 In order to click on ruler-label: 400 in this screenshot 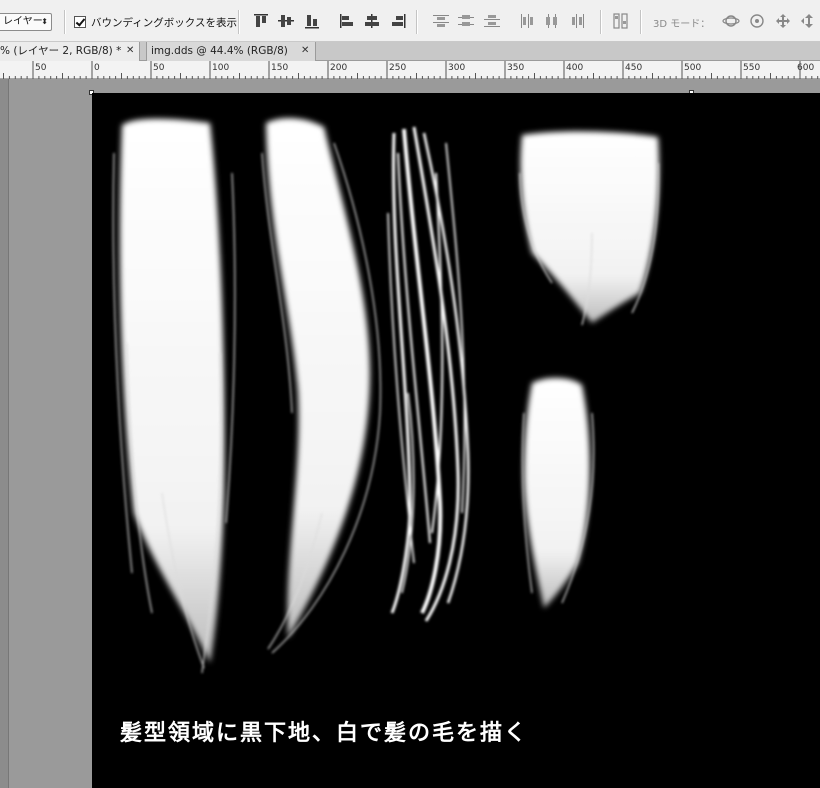, I will do `click(575, 68)`.